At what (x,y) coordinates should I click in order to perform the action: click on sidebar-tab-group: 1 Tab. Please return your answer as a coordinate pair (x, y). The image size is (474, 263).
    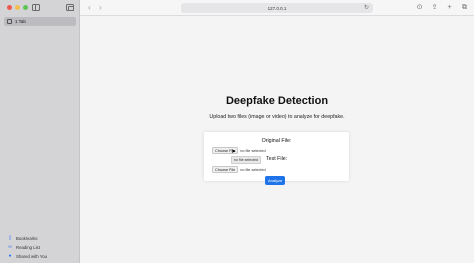
    Looking at the image, I should click on (40, 21).